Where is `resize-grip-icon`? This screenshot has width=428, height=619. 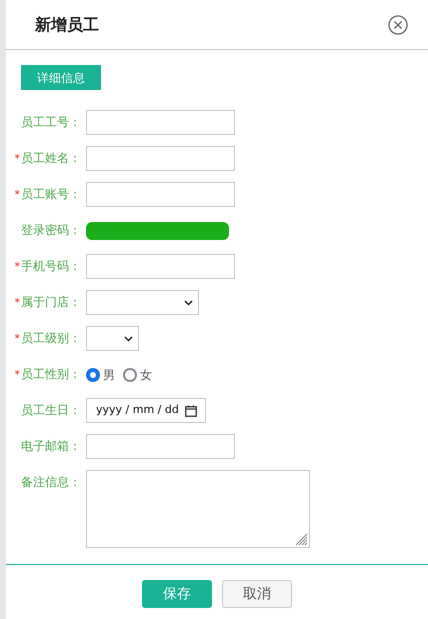 resize-grip-icon is located at coordinates (302, 540).